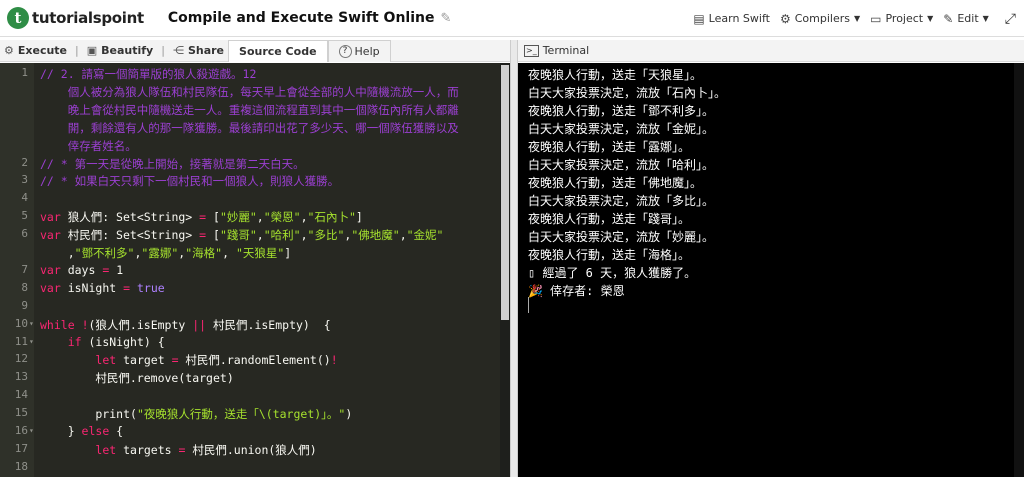  Describe the element at coordinates (18, 18) in the screenshot. I see `logo-mark: t` at that location.